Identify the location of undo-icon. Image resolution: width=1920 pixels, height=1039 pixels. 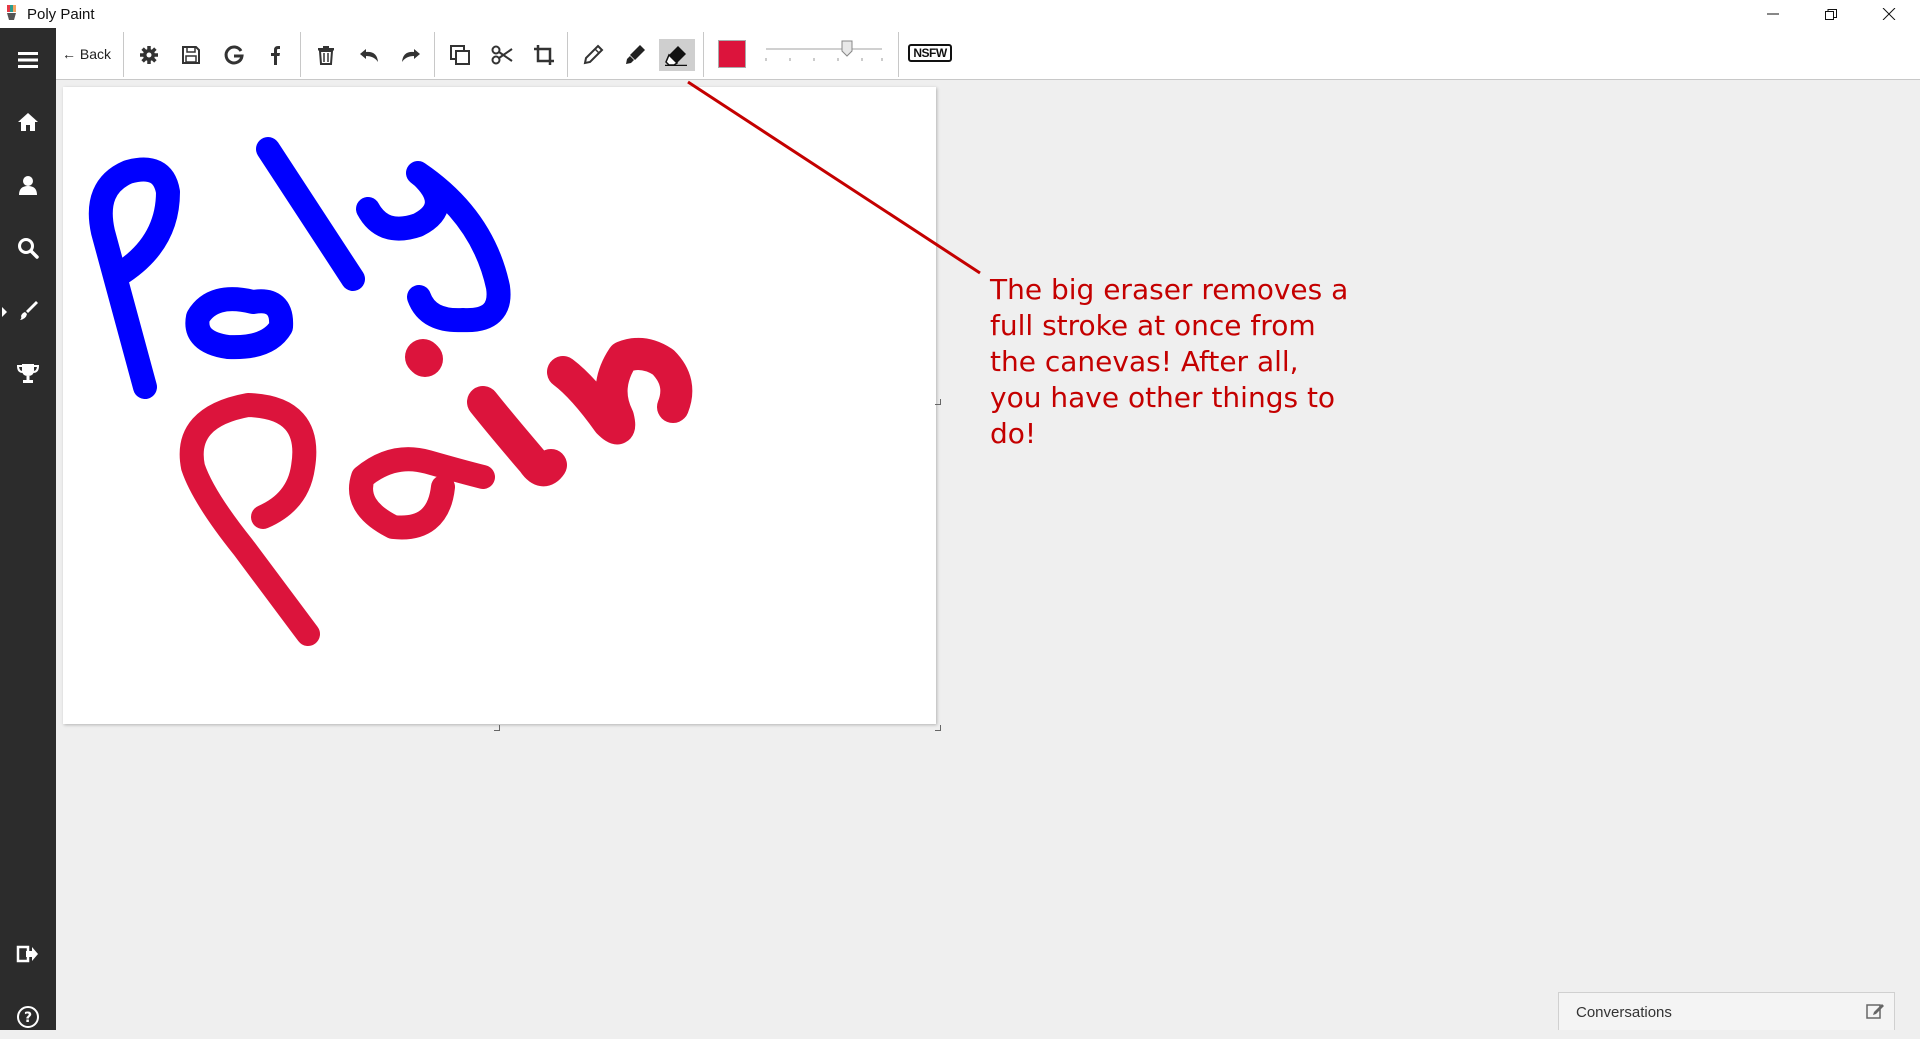
(369, 55).